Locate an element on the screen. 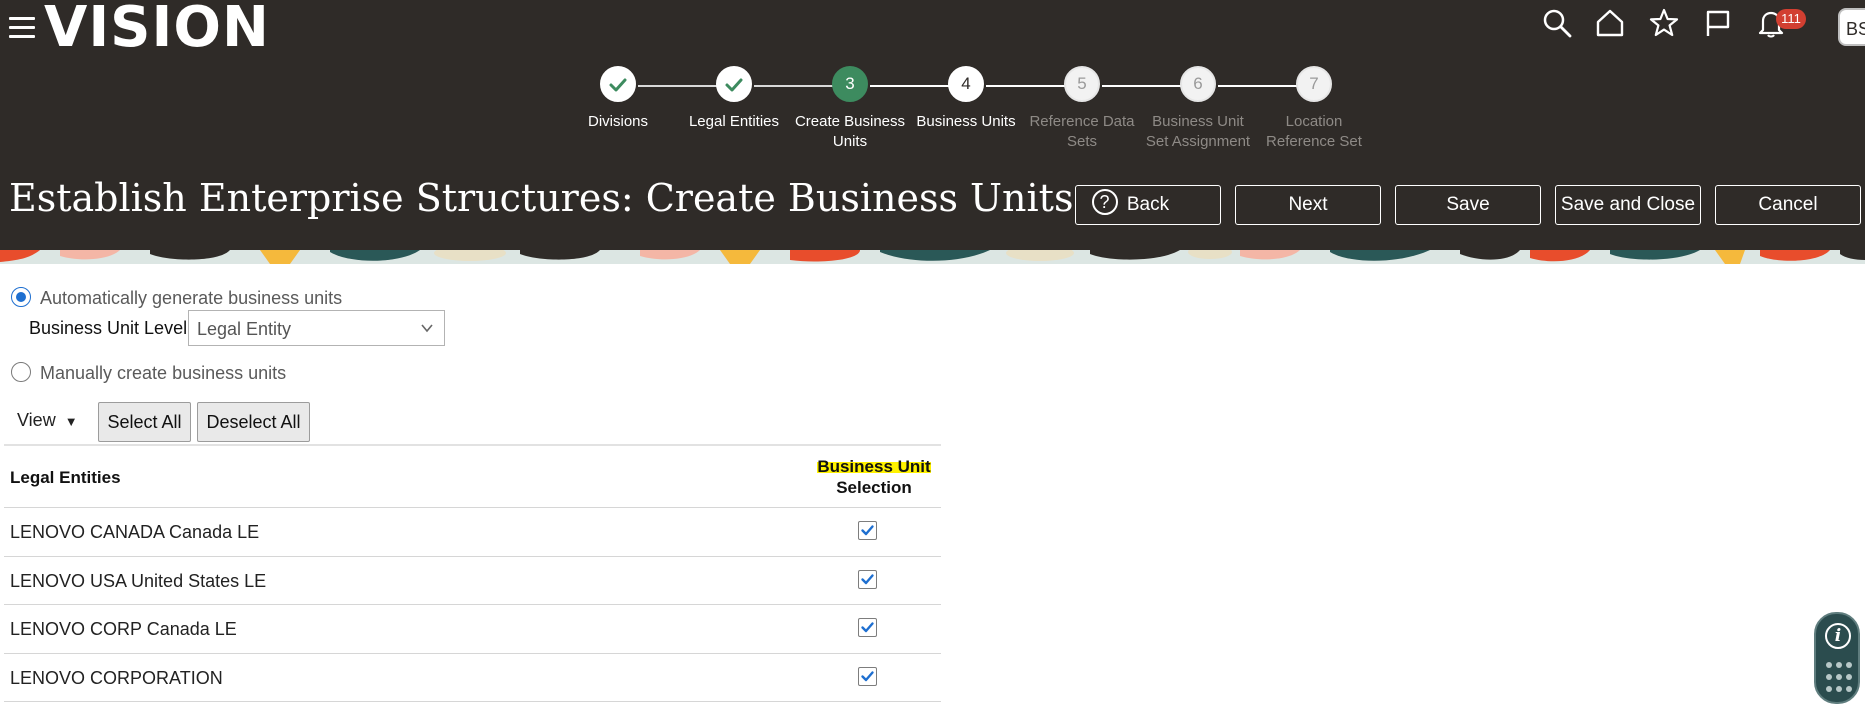 The width and height of the screenshot is (1865, 706). table-row: LENOVO CORP Canada LE is located at coordinates (472, 629).